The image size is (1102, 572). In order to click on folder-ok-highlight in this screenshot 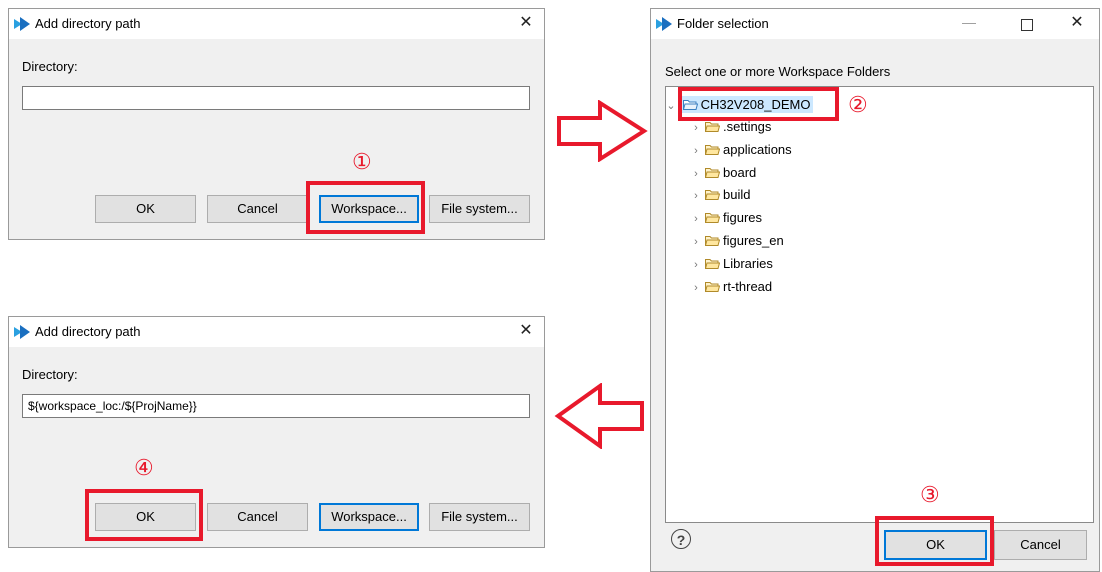, I will do `click(934, 541)`.